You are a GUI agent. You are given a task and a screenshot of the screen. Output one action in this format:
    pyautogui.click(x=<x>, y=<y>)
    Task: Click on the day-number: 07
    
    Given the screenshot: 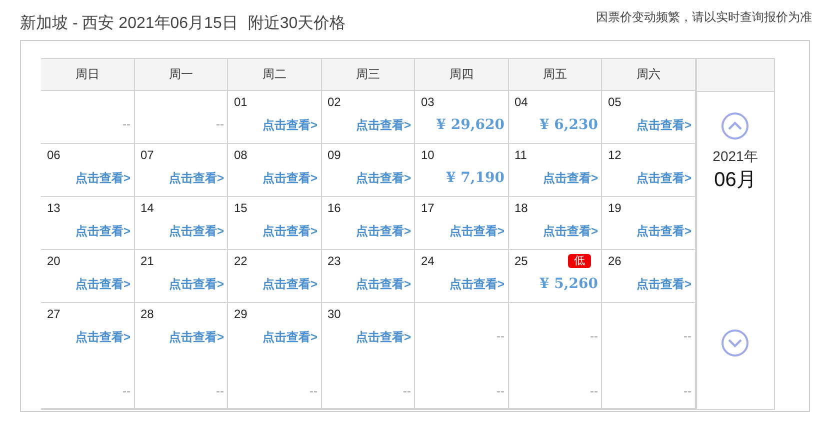 What is the action you would take?
    pyautogui.click(x=147, y=156)
    